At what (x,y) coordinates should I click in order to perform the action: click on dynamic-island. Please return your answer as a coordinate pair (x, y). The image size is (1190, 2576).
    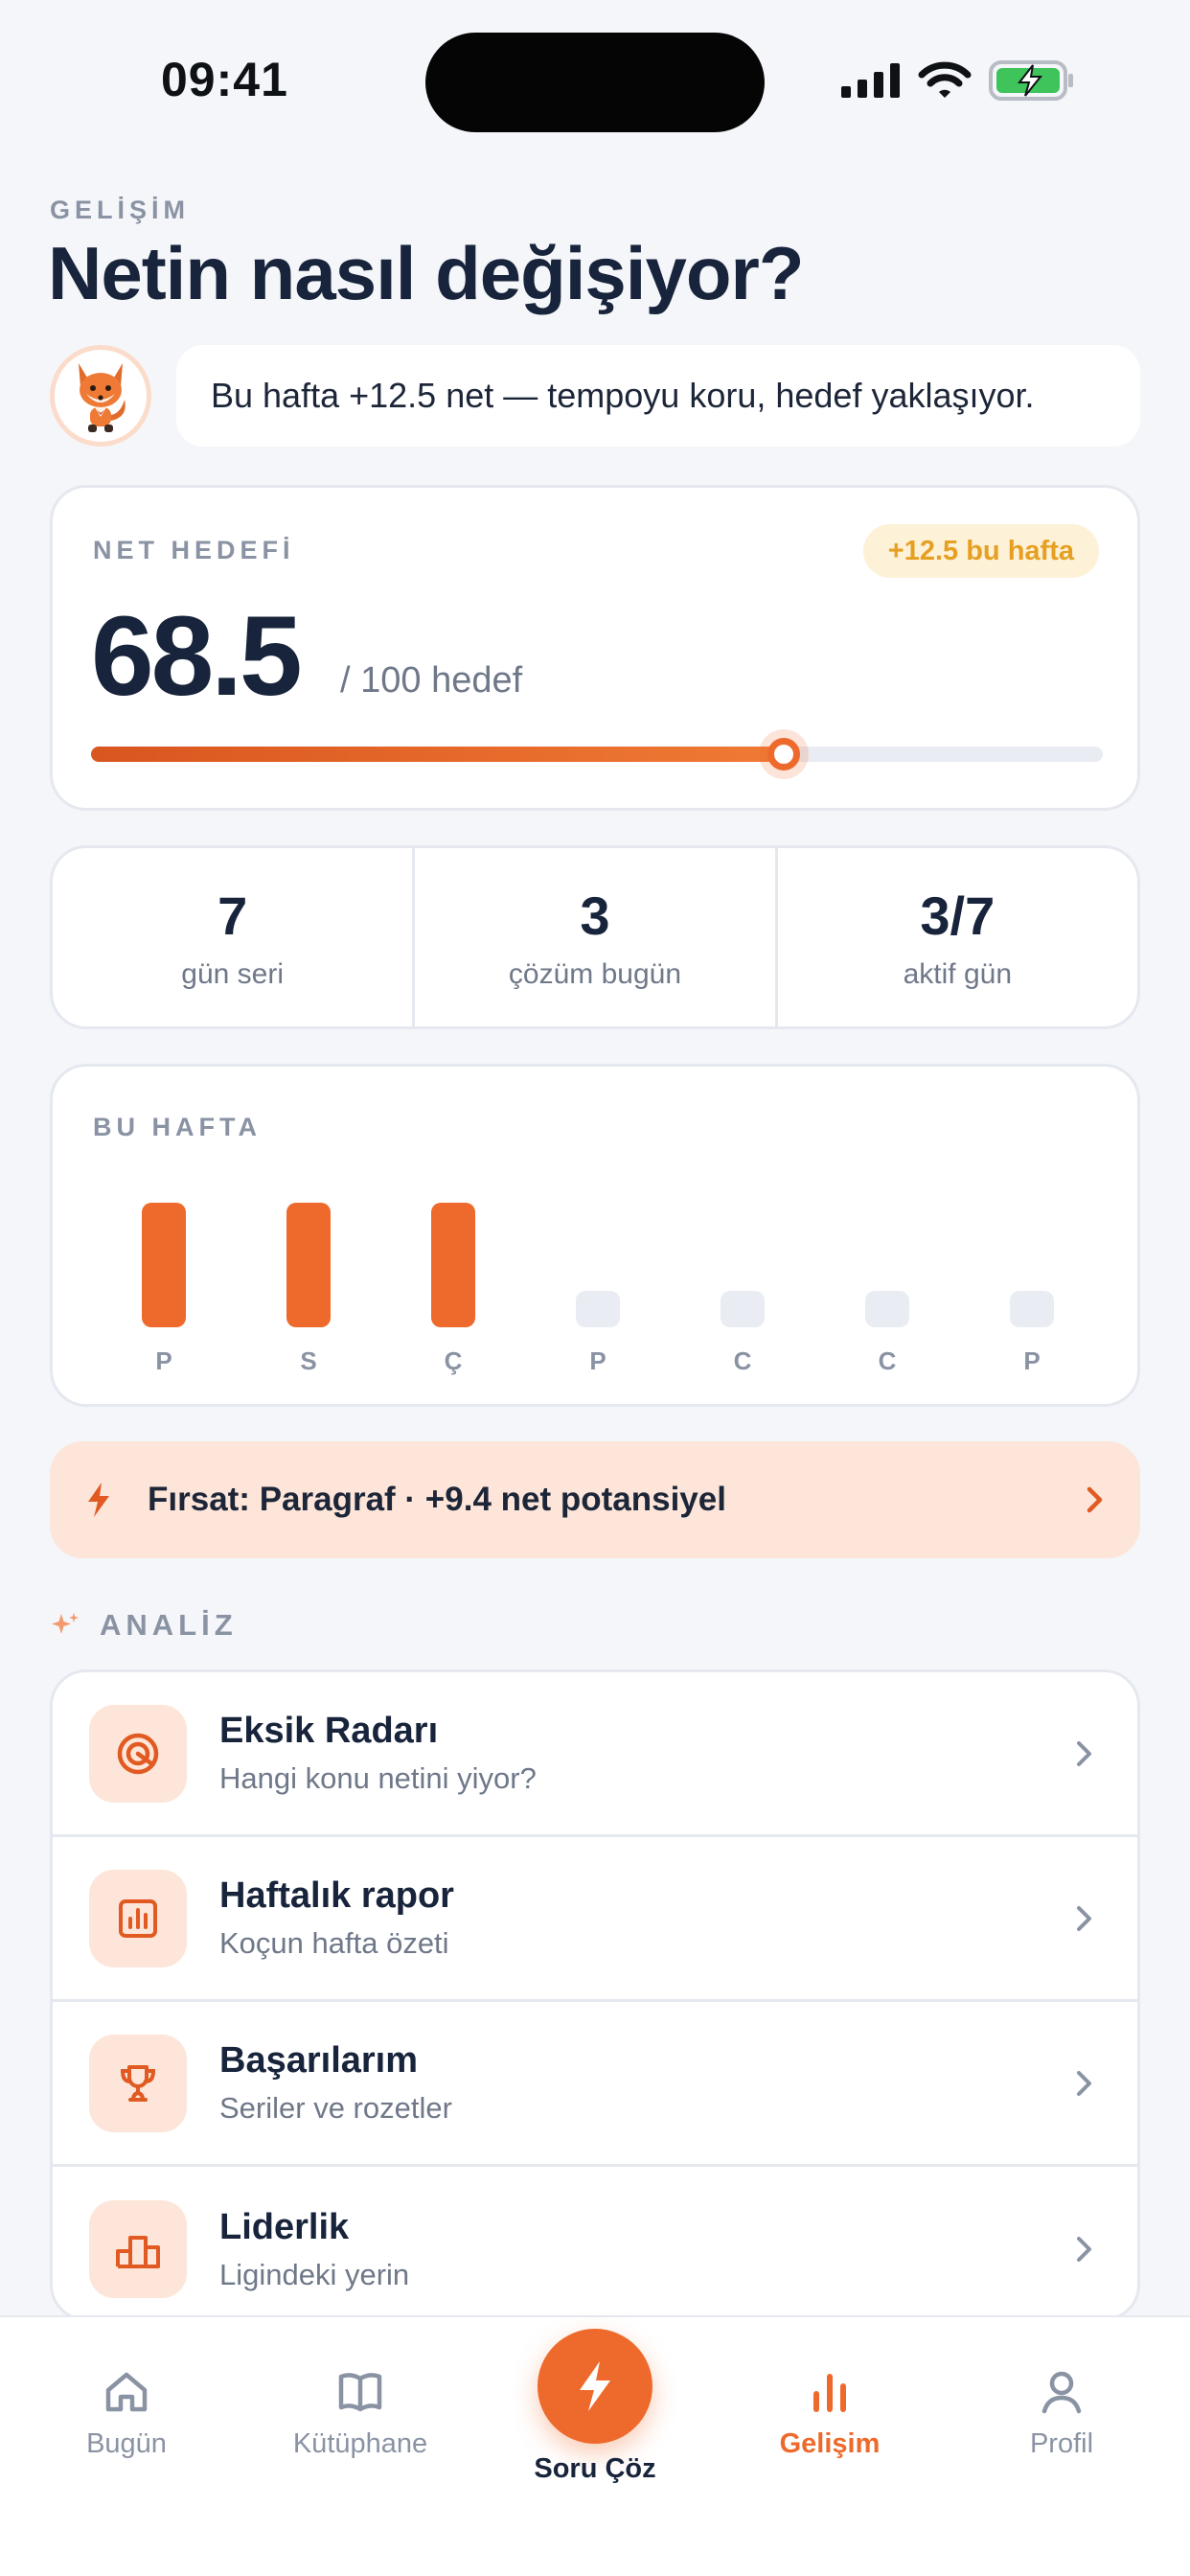
    Looking at the image, I should click on (595, 82).